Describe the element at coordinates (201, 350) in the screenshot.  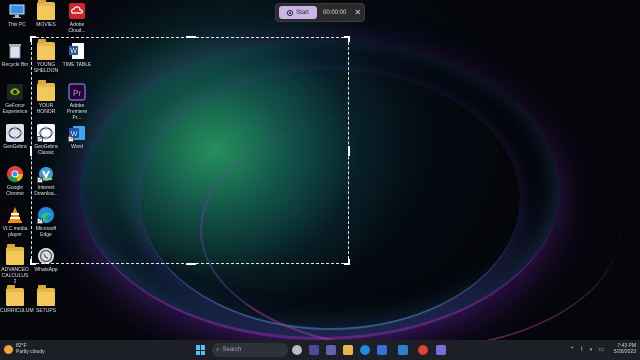
I see `start-button` at that location.